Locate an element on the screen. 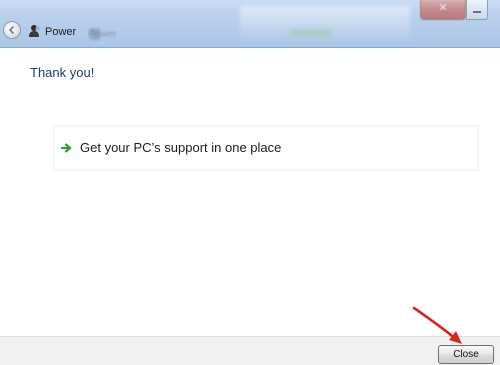  green-arrow-icon is located at coordinates (66, 148).